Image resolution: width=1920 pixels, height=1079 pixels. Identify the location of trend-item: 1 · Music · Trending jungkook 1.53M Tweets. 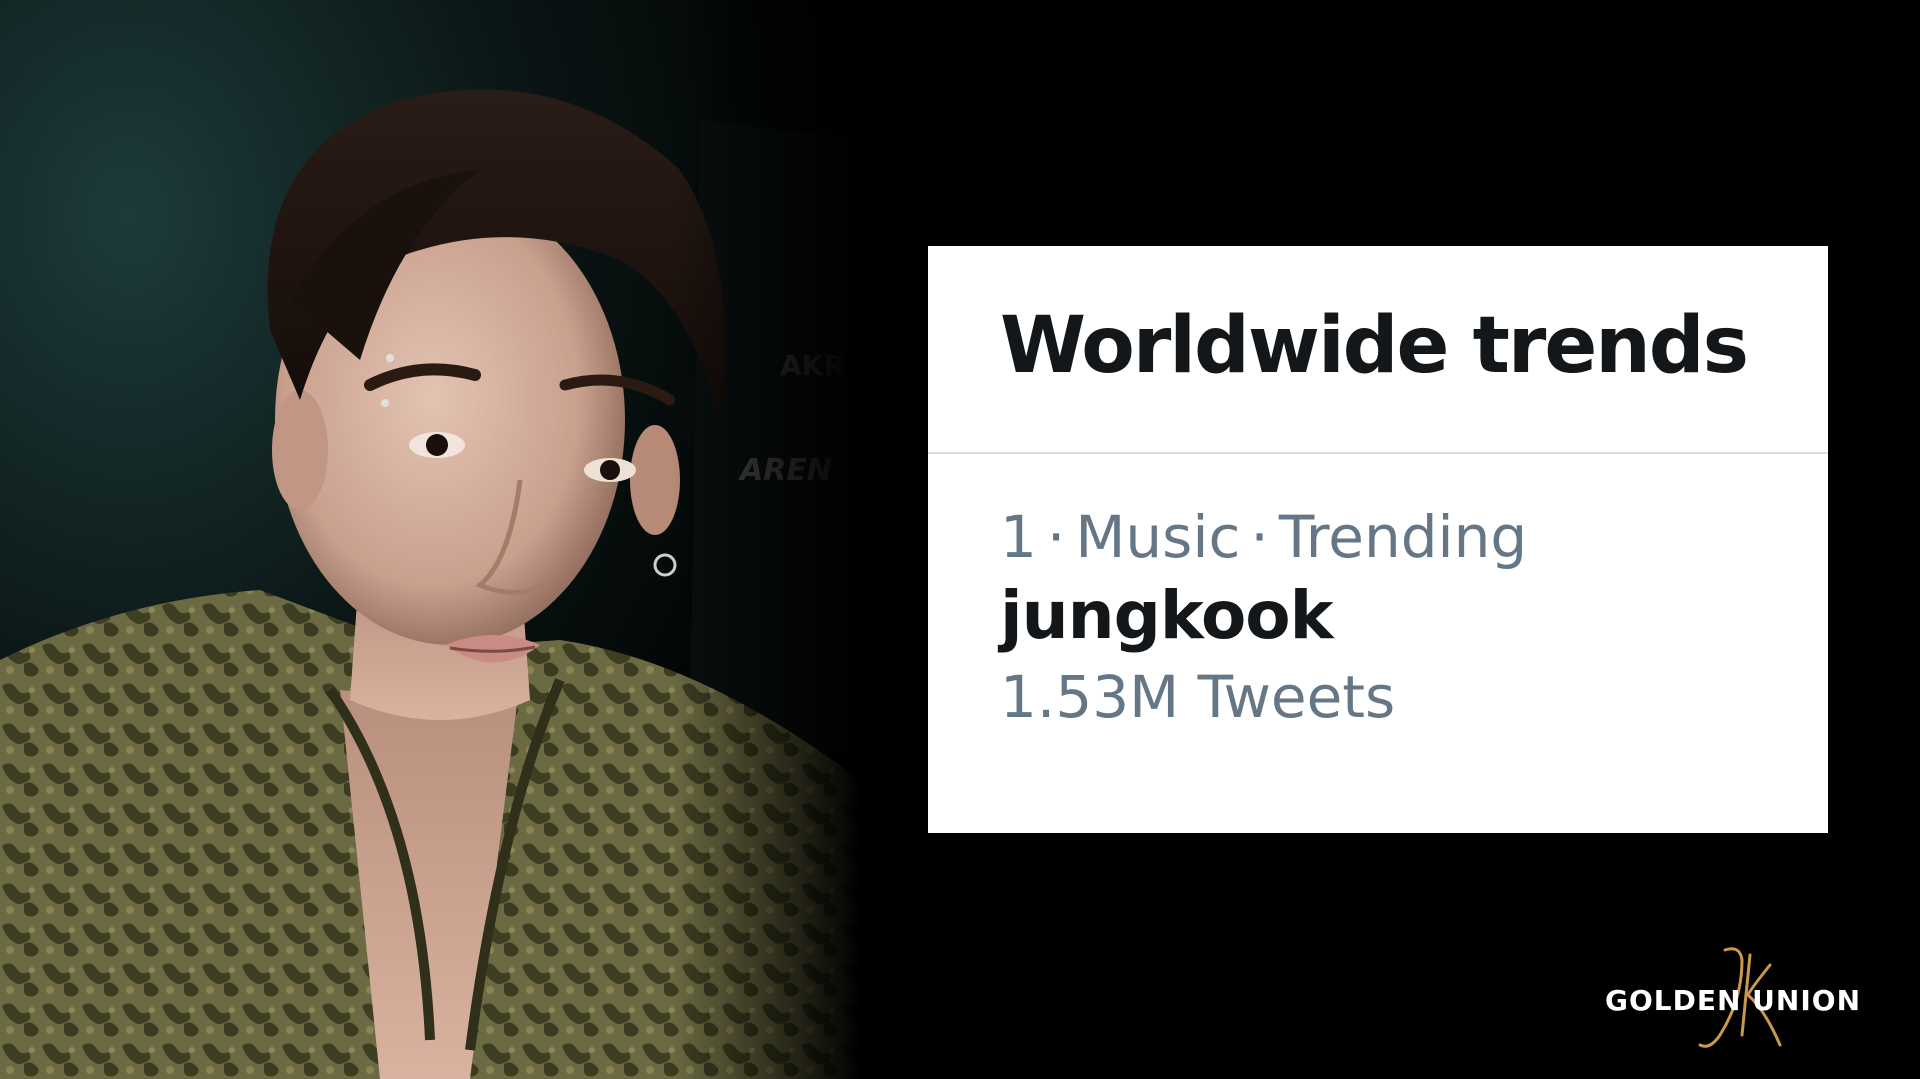
(1378, 593).